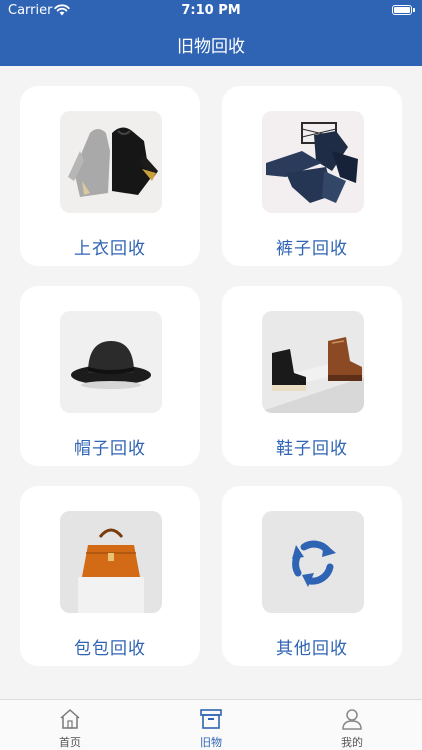  I want to click on tab-used-goods: 旧物, so click(211, 725).